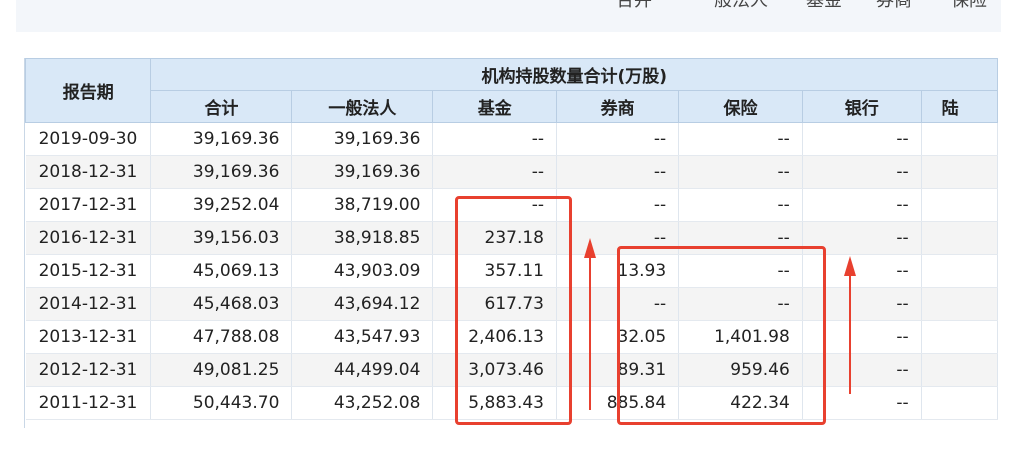 The image size is (1033, 460). I want to click on cell-0: 47,788.08, so click(221, 337).